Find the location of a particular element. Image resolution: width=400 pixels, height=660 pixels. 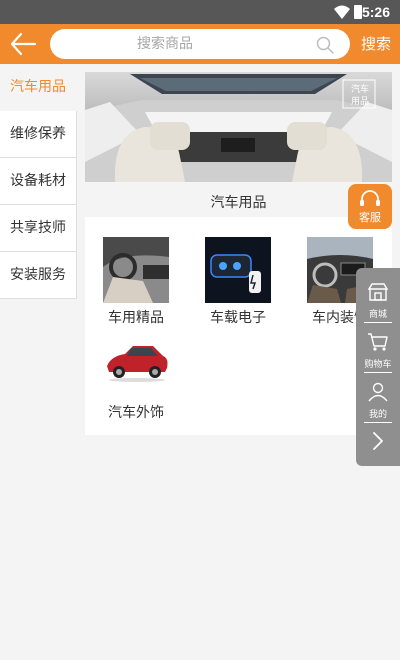

category-title: 汽车用品 is located at coordinates (238, 203).